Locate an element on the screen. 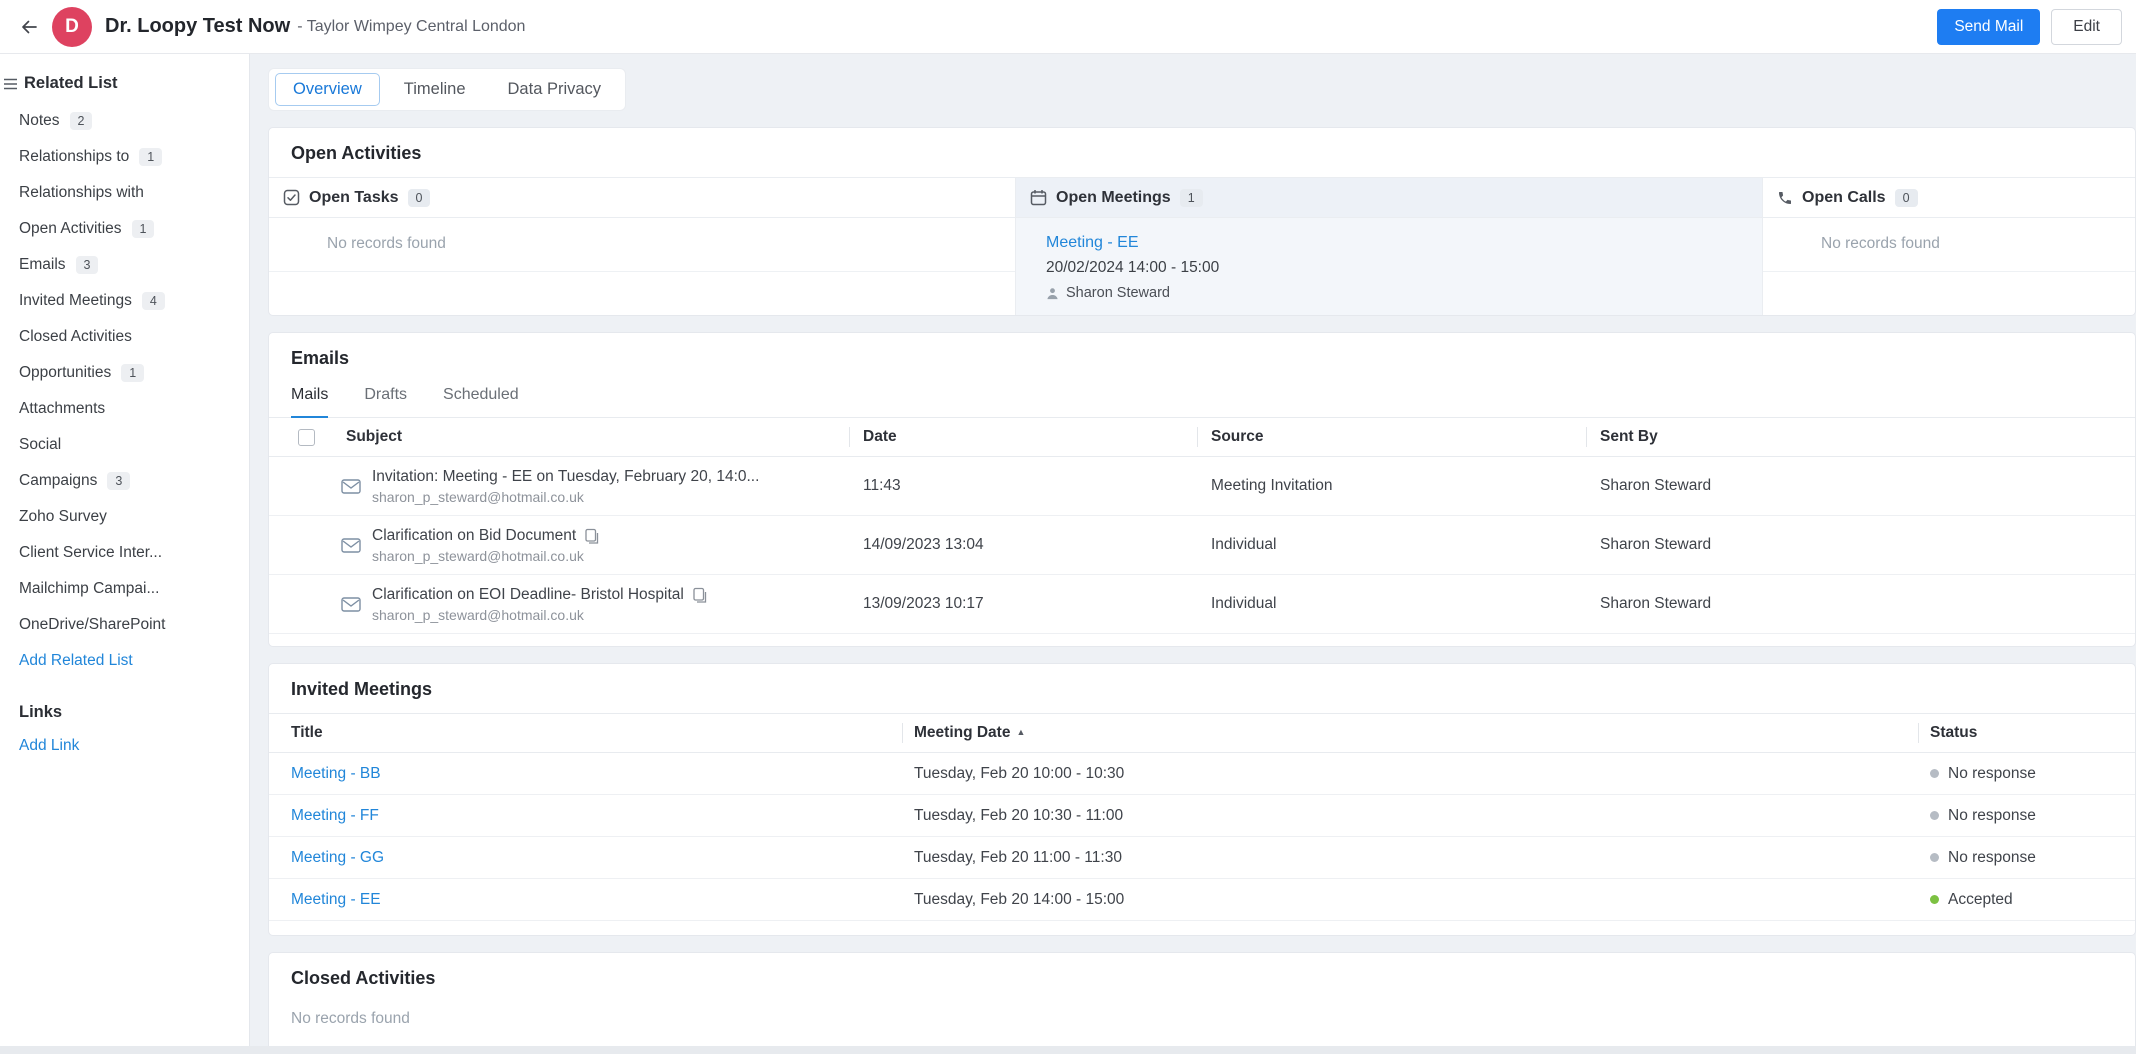  sidebar-item-opportunities: Opportunities 1 is located at coordinates (124, 373).